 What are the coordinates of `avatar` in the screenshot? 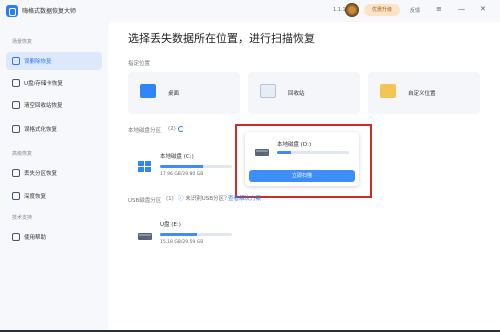 It's located at (352, 10).